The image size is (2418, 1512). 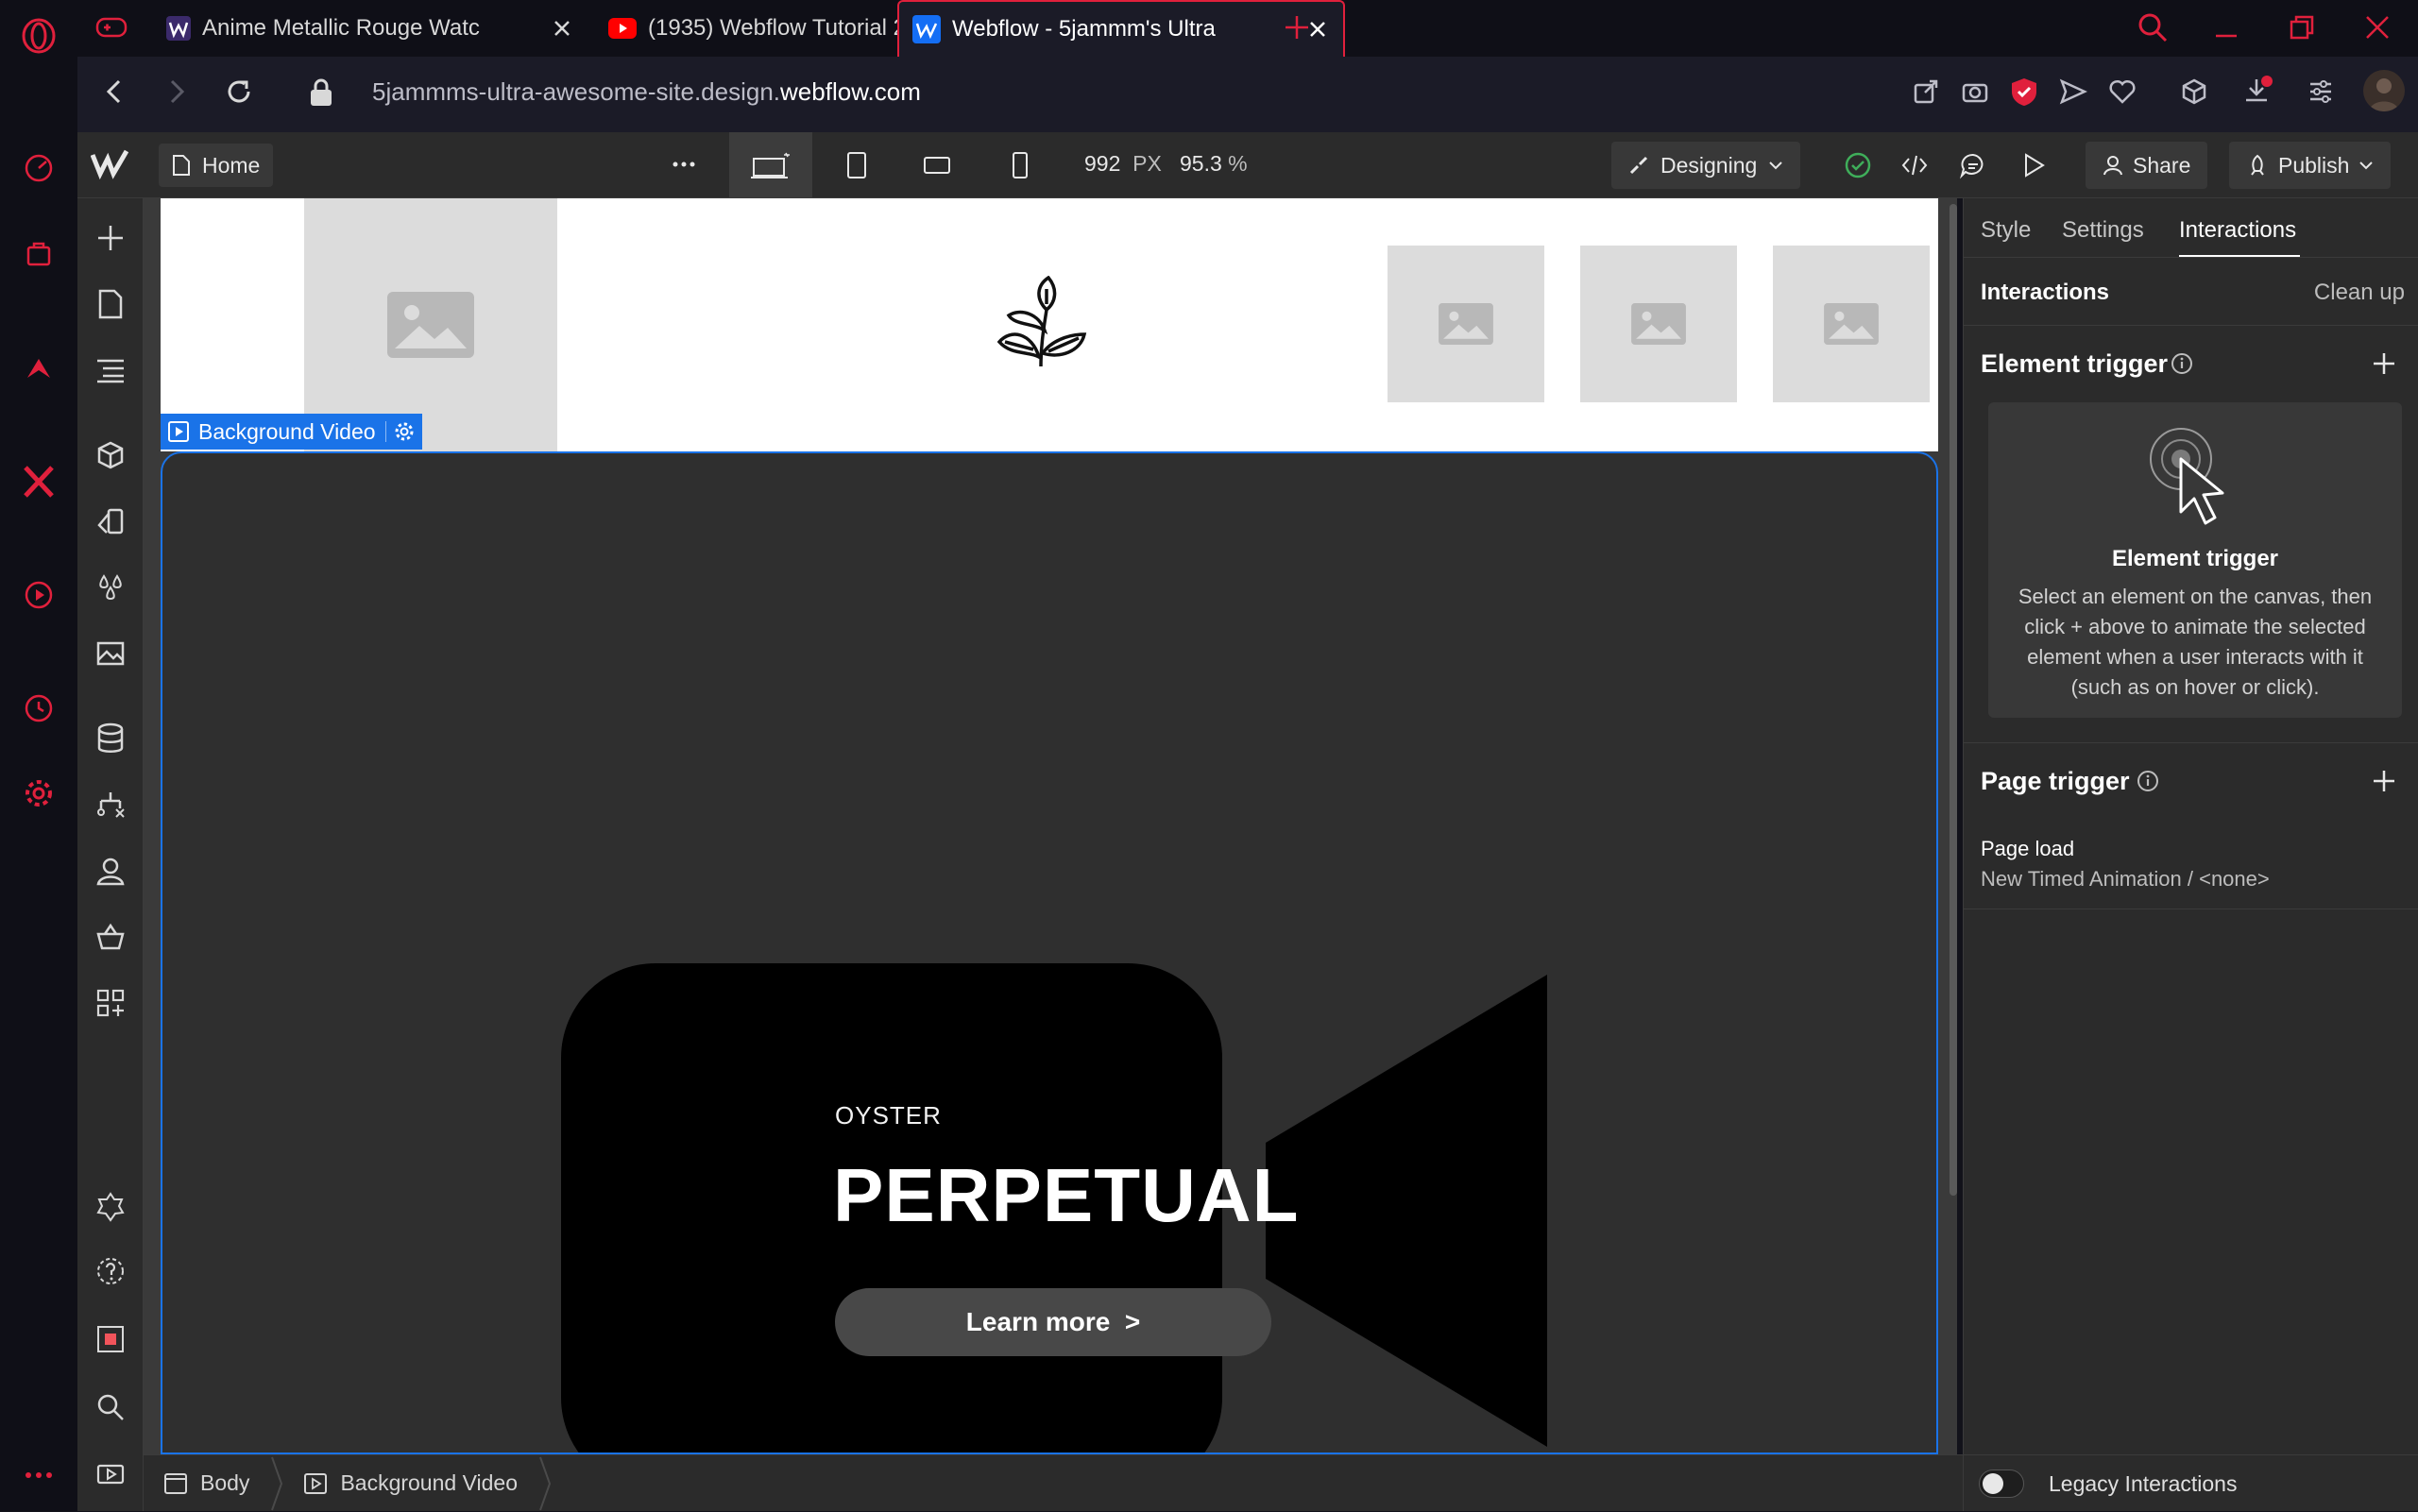 I want to click on learn-more-button: Learn more >, so click(x=1053, y=1322).